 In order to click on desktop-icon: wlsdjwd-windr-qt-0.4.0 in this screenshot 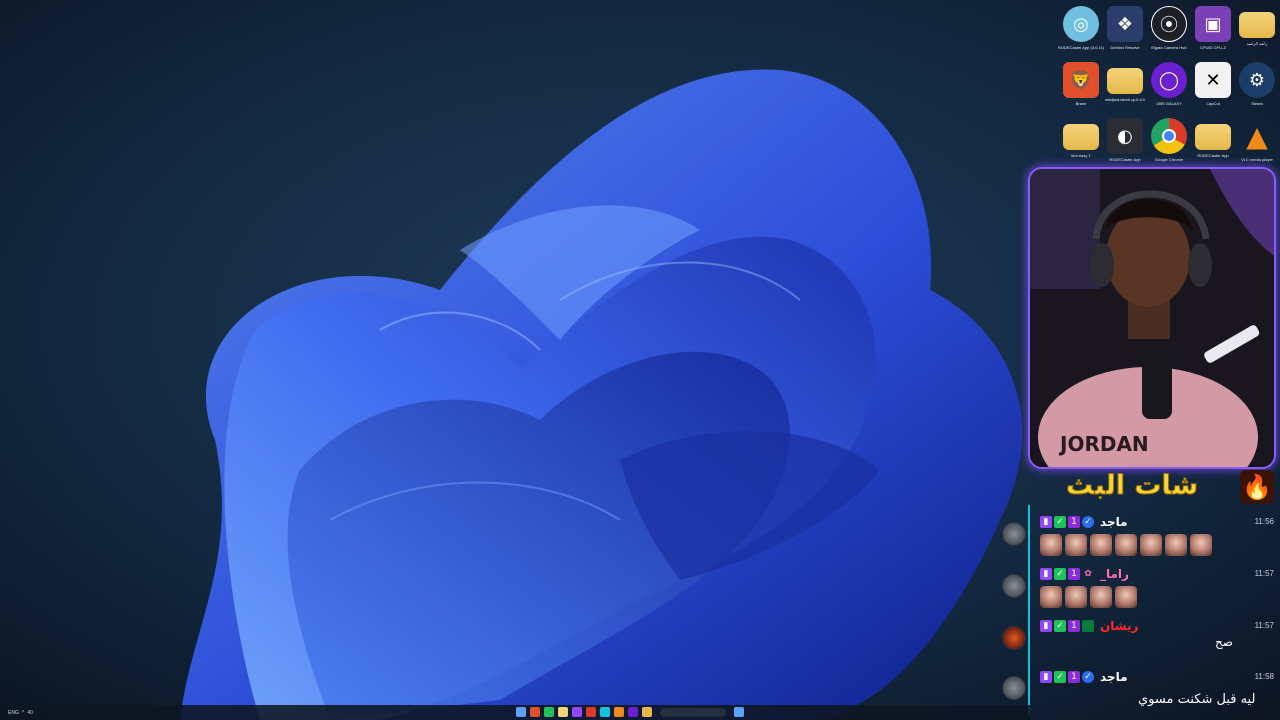, I will do `click(1125, 90)`.